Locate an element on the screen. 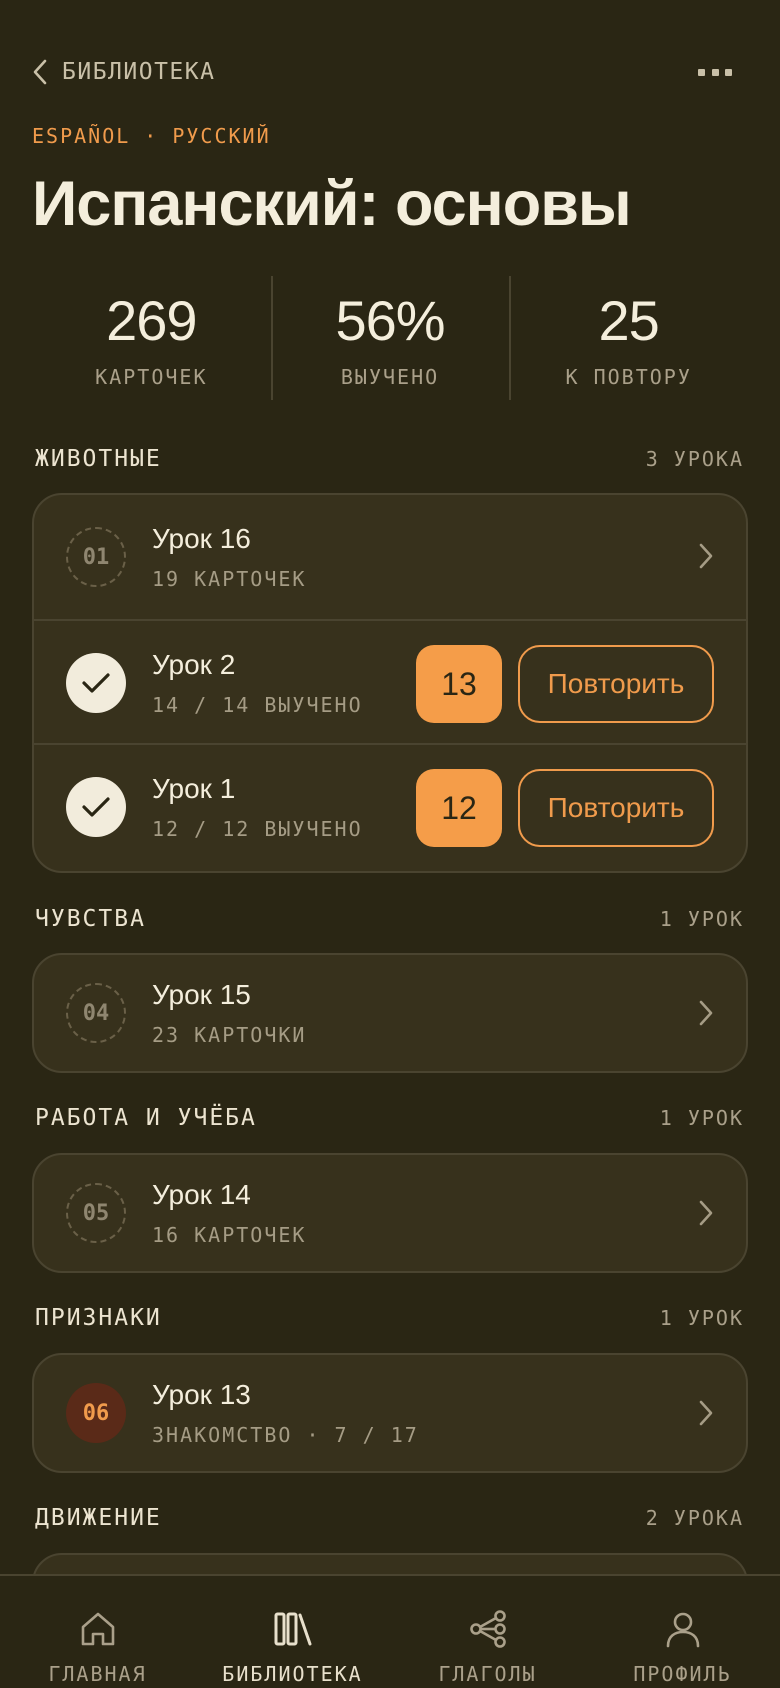  stat-label: К ПОВТОРУ is located at coordinates (628, 377).